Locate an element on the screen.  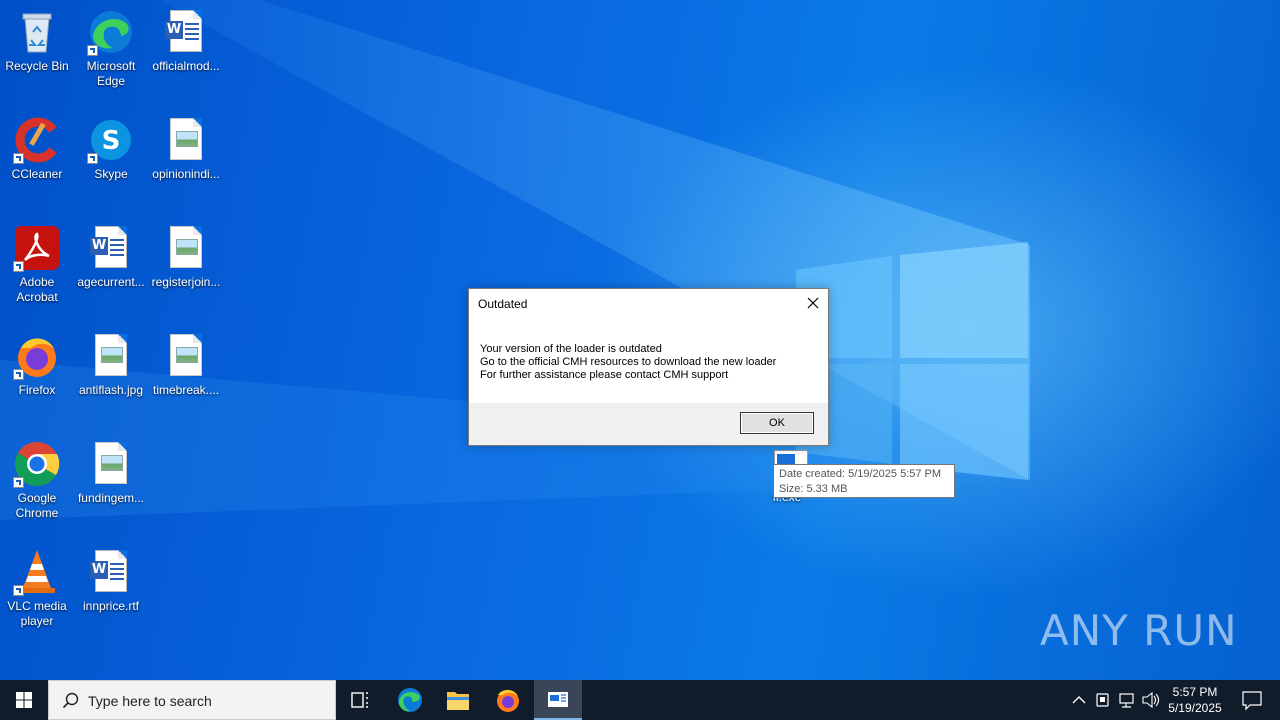
desktop-icon-ccleaner: CCleaner is located at coordinates (37, 149).